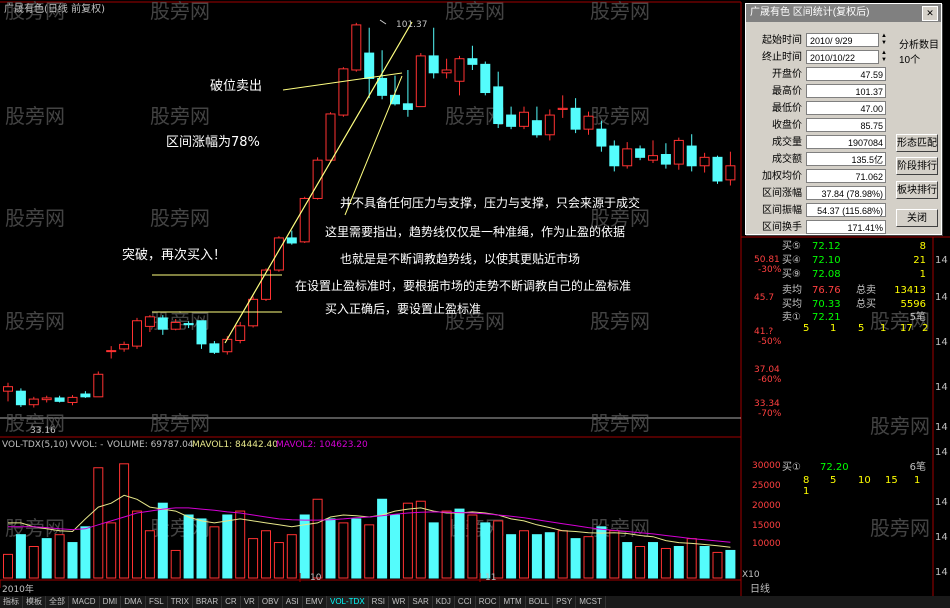 The height and width of the screenshot is (608, 950). Describe the element at coordinates (513, 602) in the screenshot. I see `tab-mtm: MTM` at that location.